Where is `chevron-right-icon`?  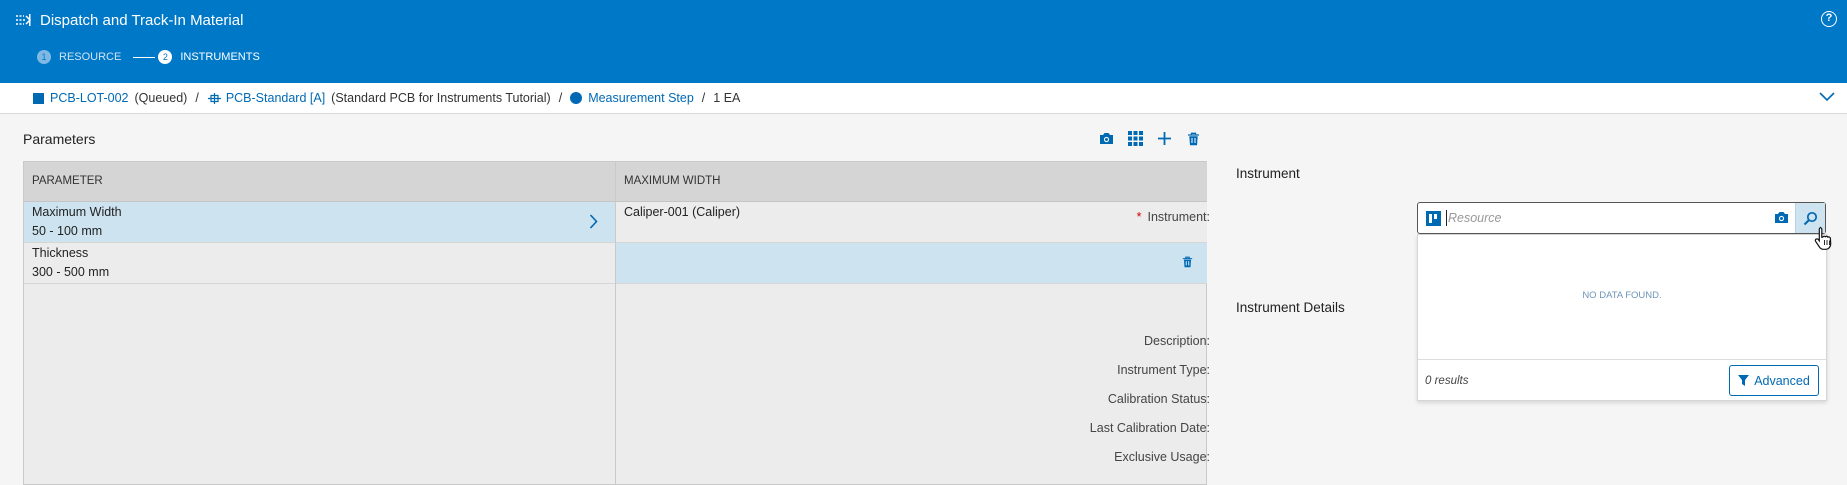 chevron-right-icon is located at coordinates (593, 221).